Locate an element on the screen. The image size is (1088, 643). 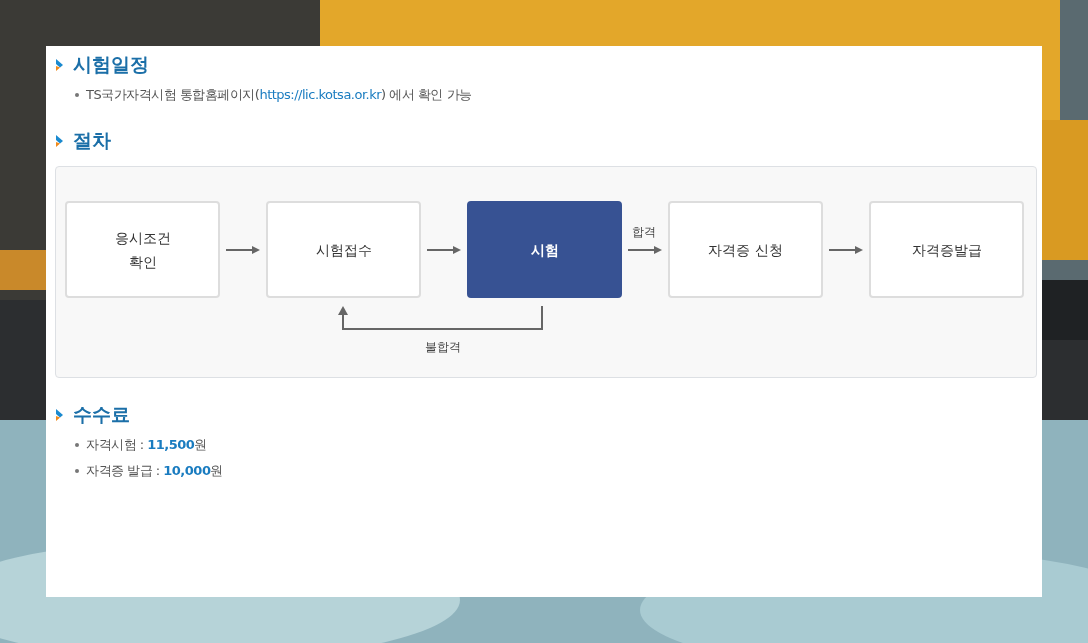
section-title: 시험일정 is located at coordinates (111, 64).